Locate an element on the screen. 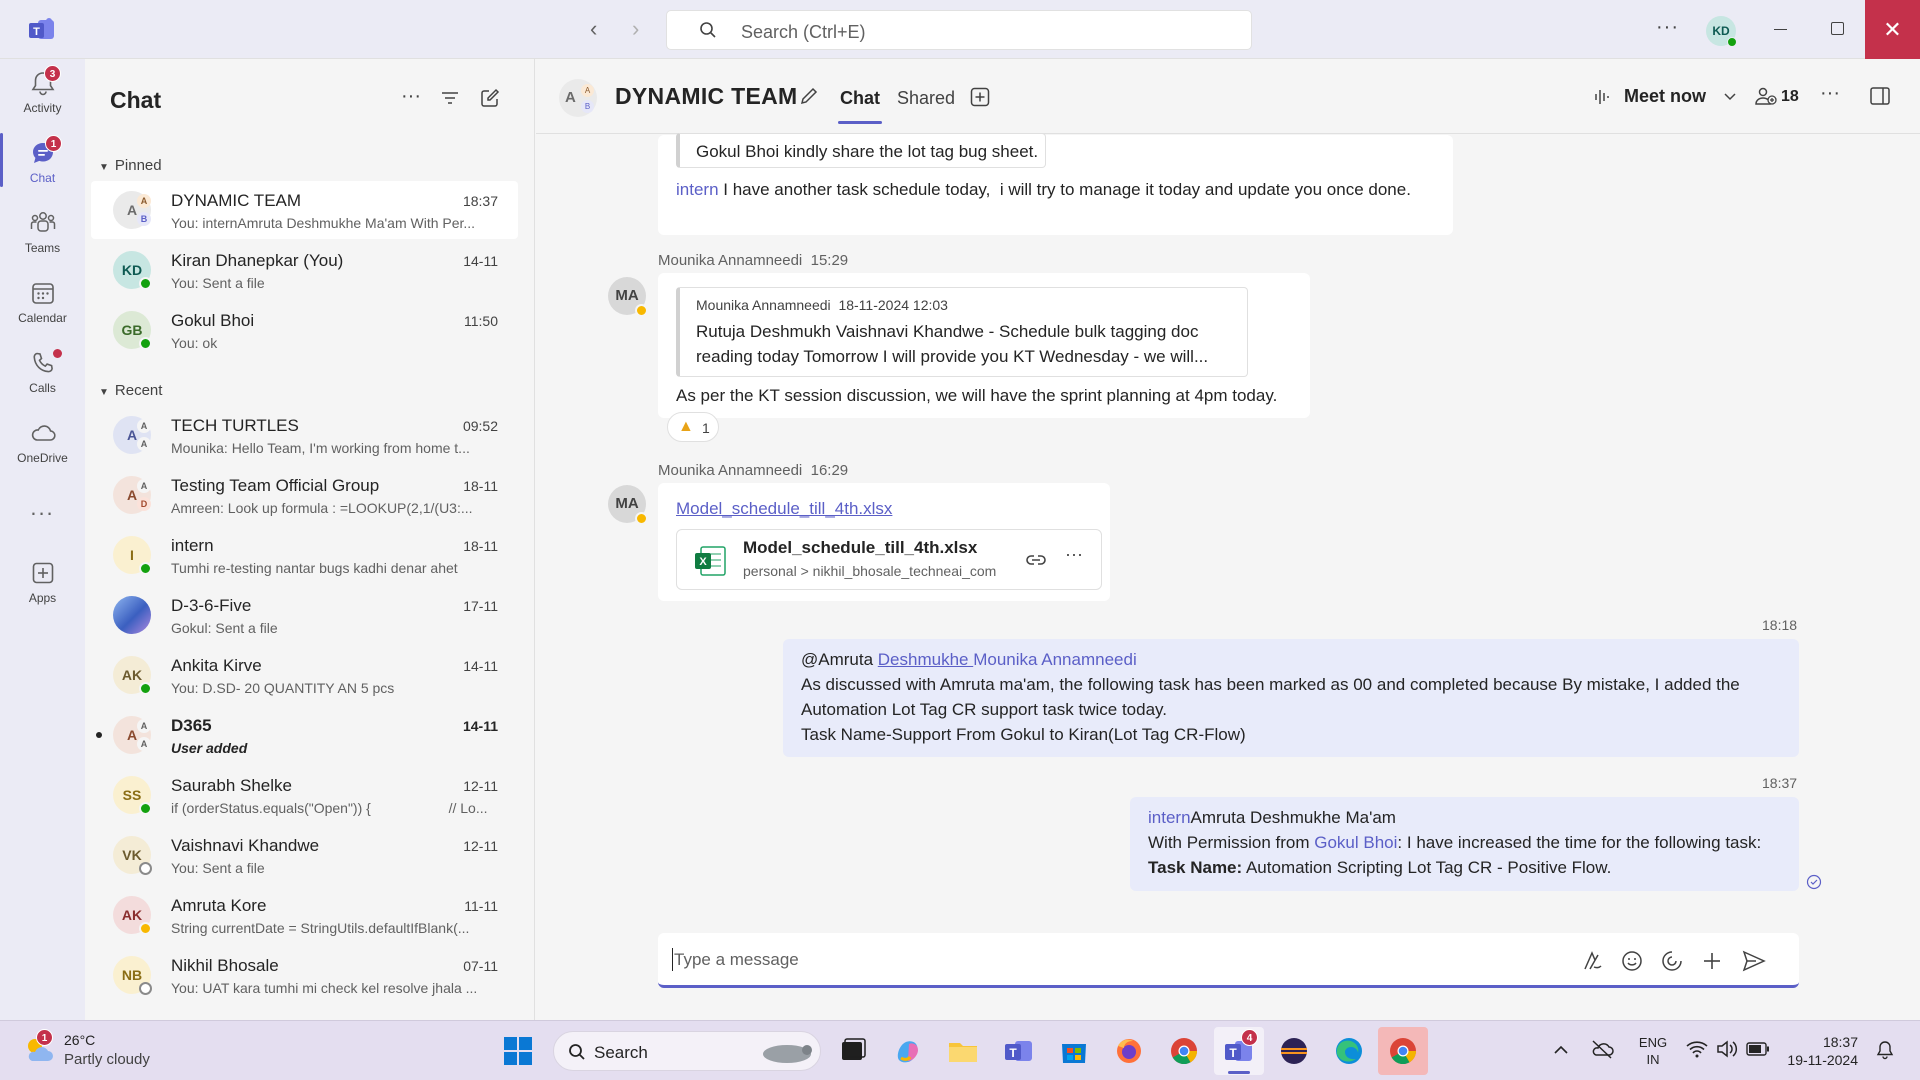 The image size is (1920, 1080). task-view-icon is located at coordinates (853, 1051).